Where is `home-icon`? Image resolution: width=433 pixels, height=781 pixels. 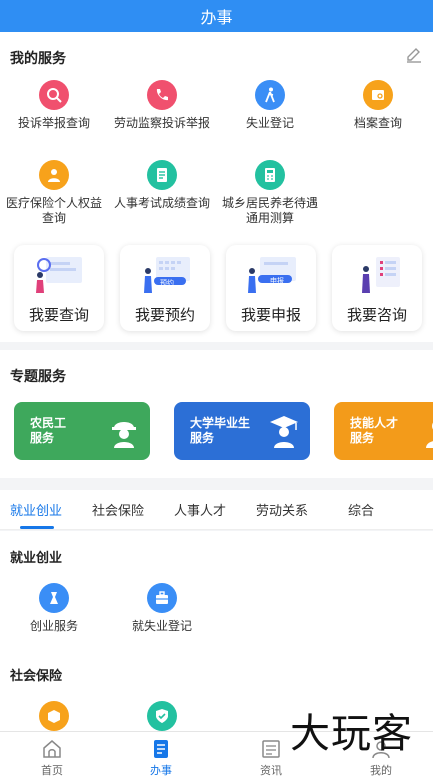 home-icon is located at coordinates (52, 749).